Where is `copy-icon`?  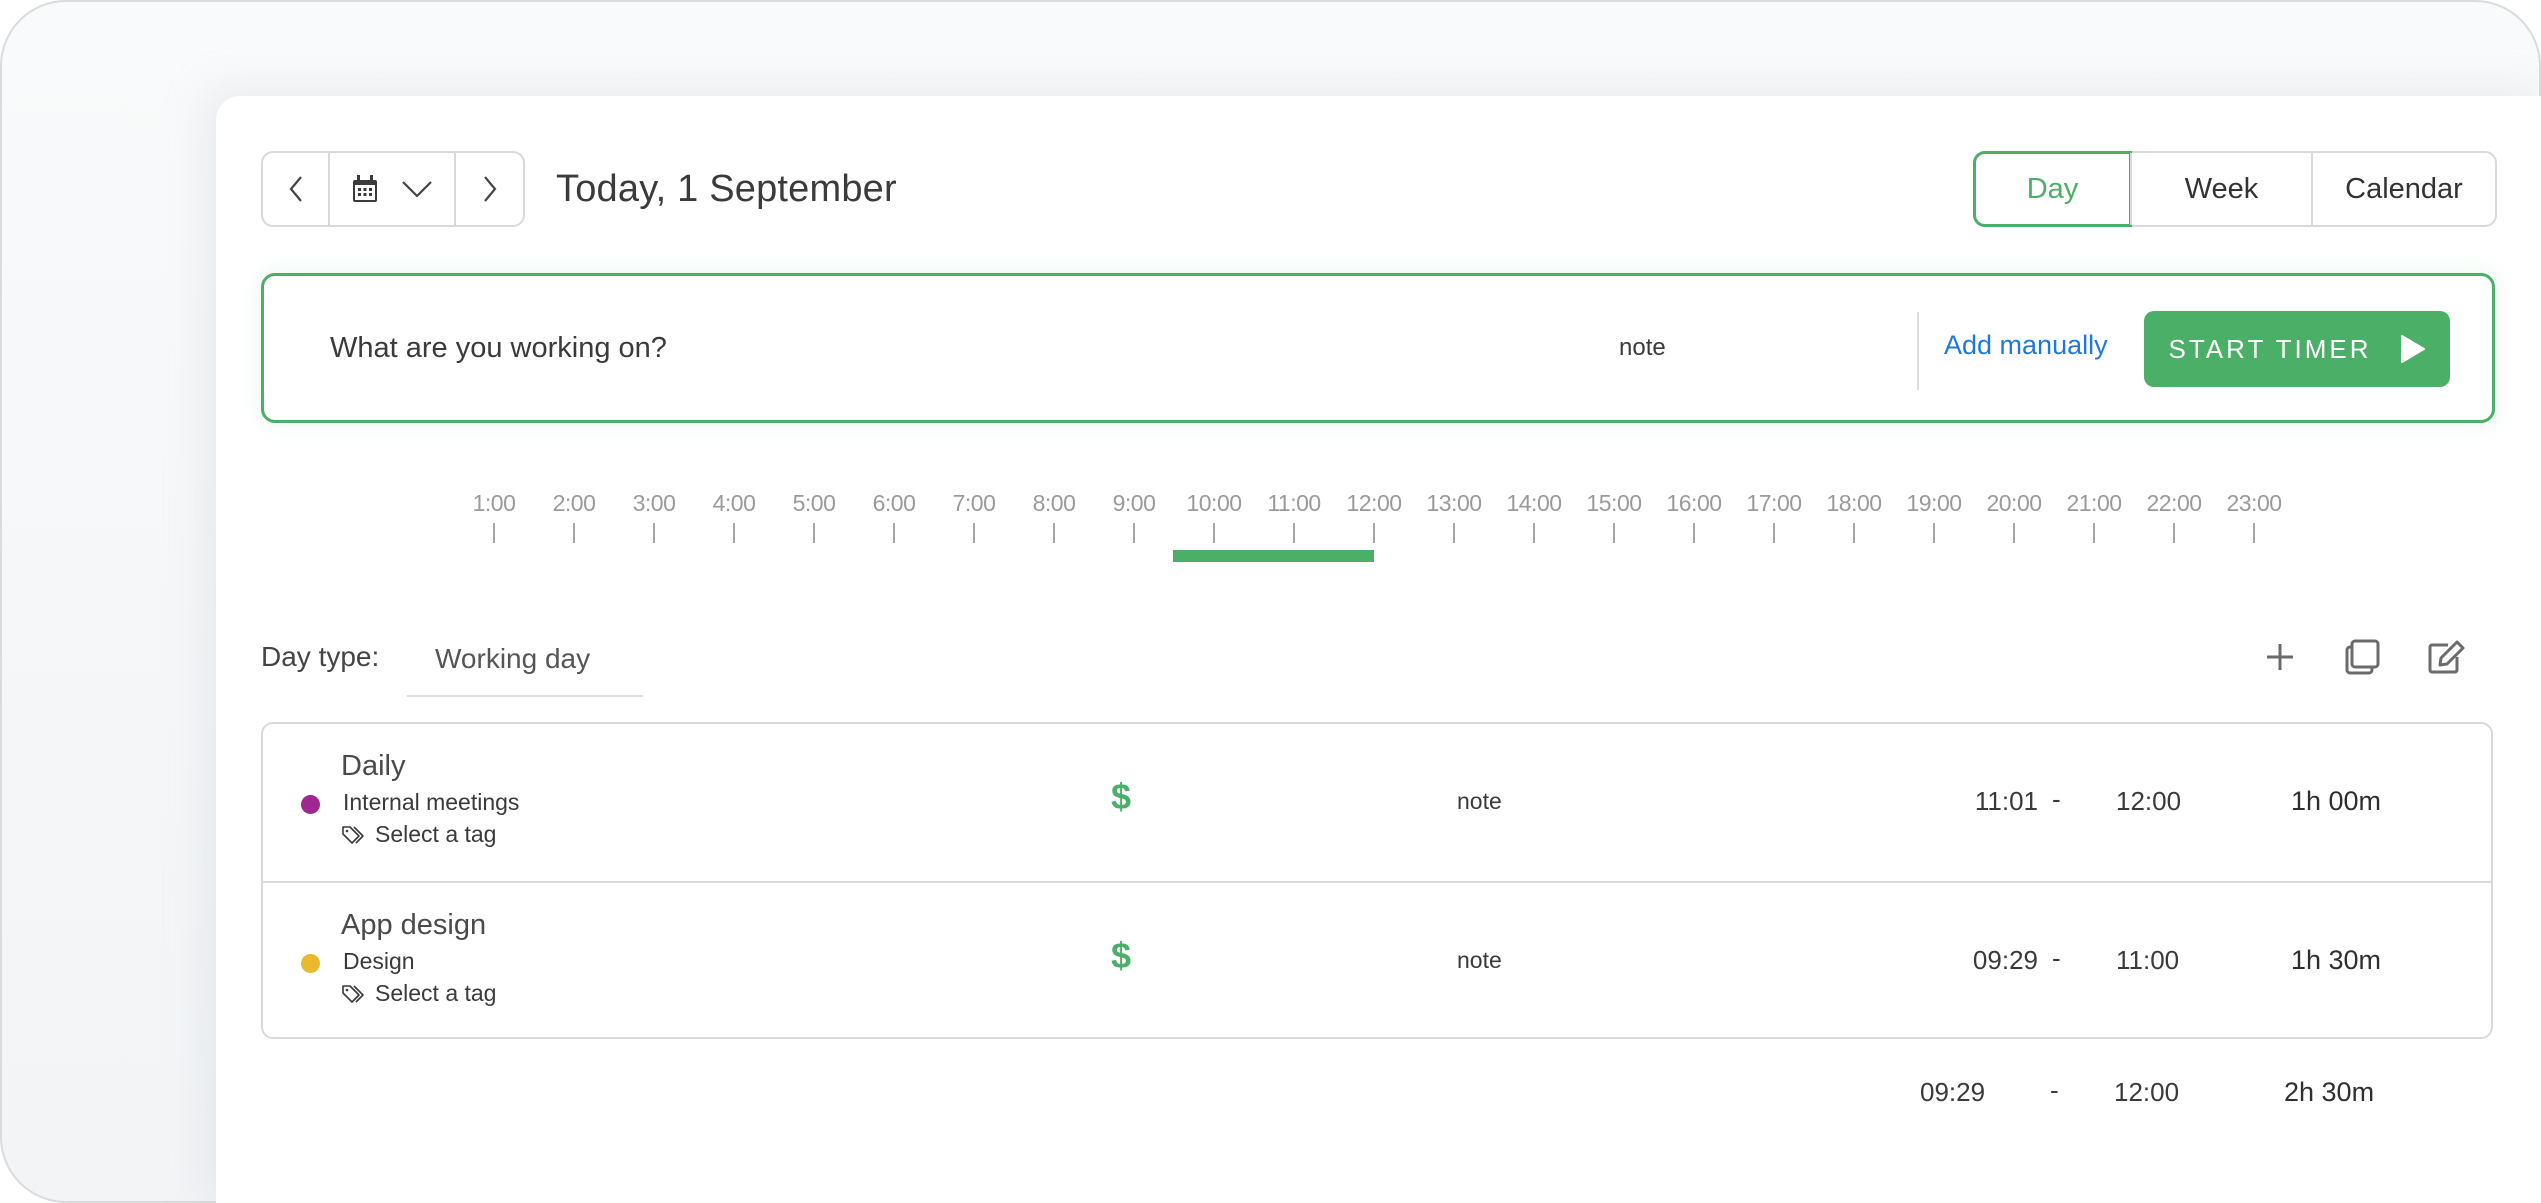
copy-icon is located at coordinates (2362, 657).